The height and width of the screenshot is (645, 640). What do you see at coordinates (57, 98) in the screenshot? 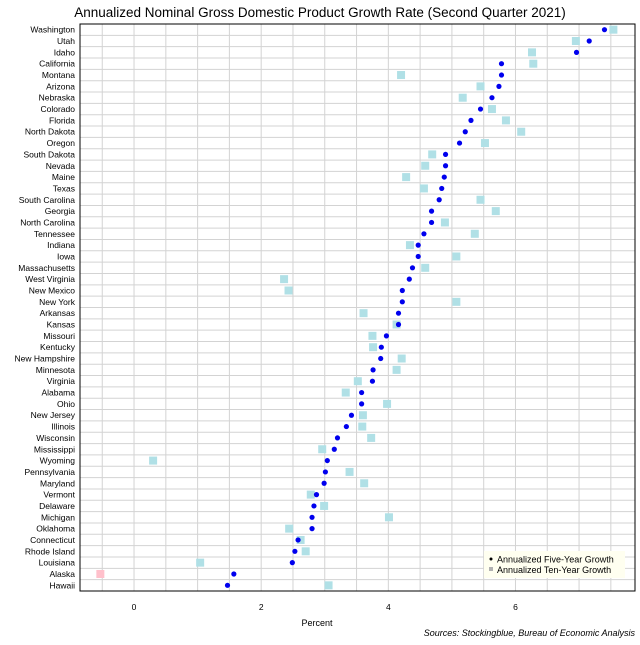
I see `y-tick-label: Nebraska` at bounding box center [57, 98].